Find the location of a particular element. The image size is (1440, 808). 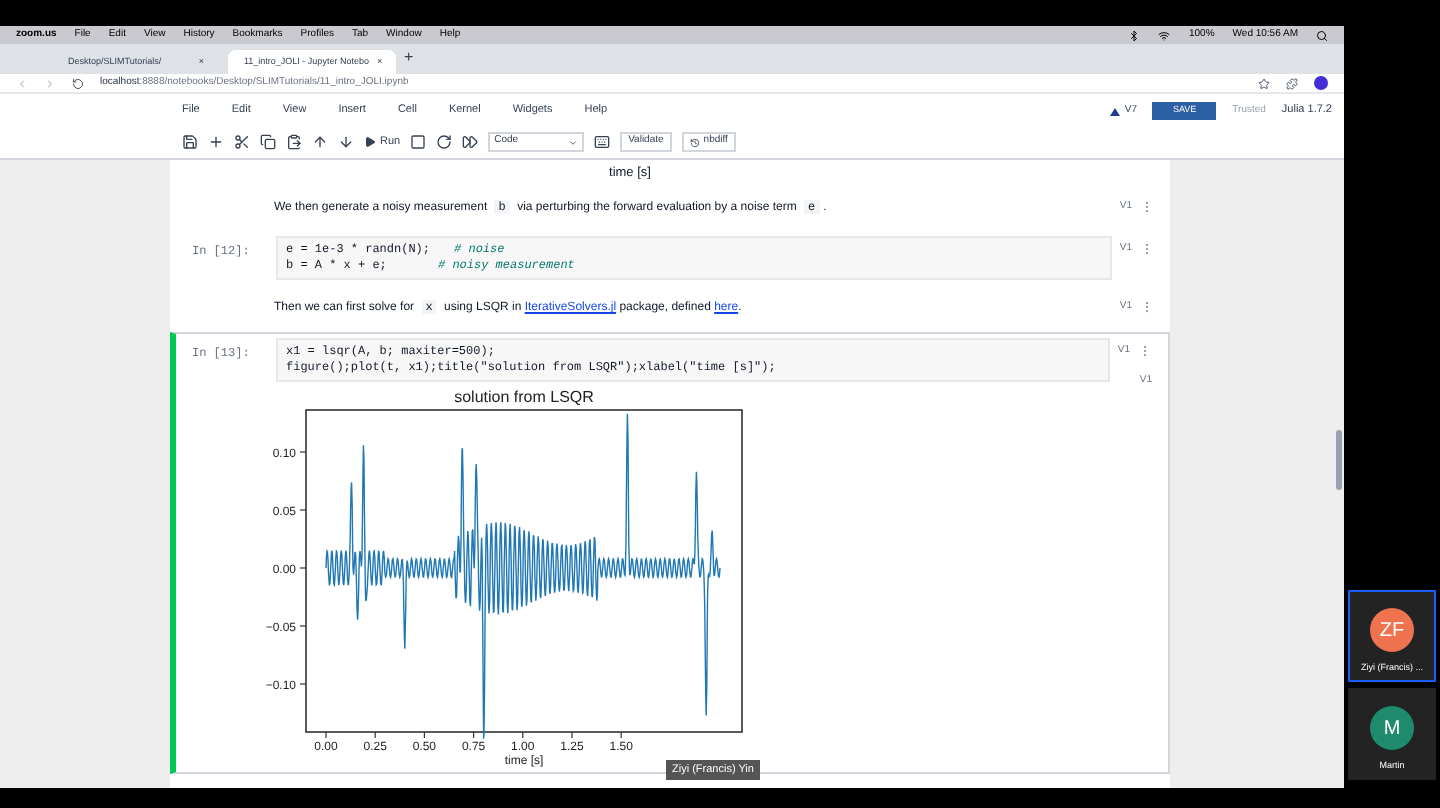

copy-icon is located at coordinates (268, 142).